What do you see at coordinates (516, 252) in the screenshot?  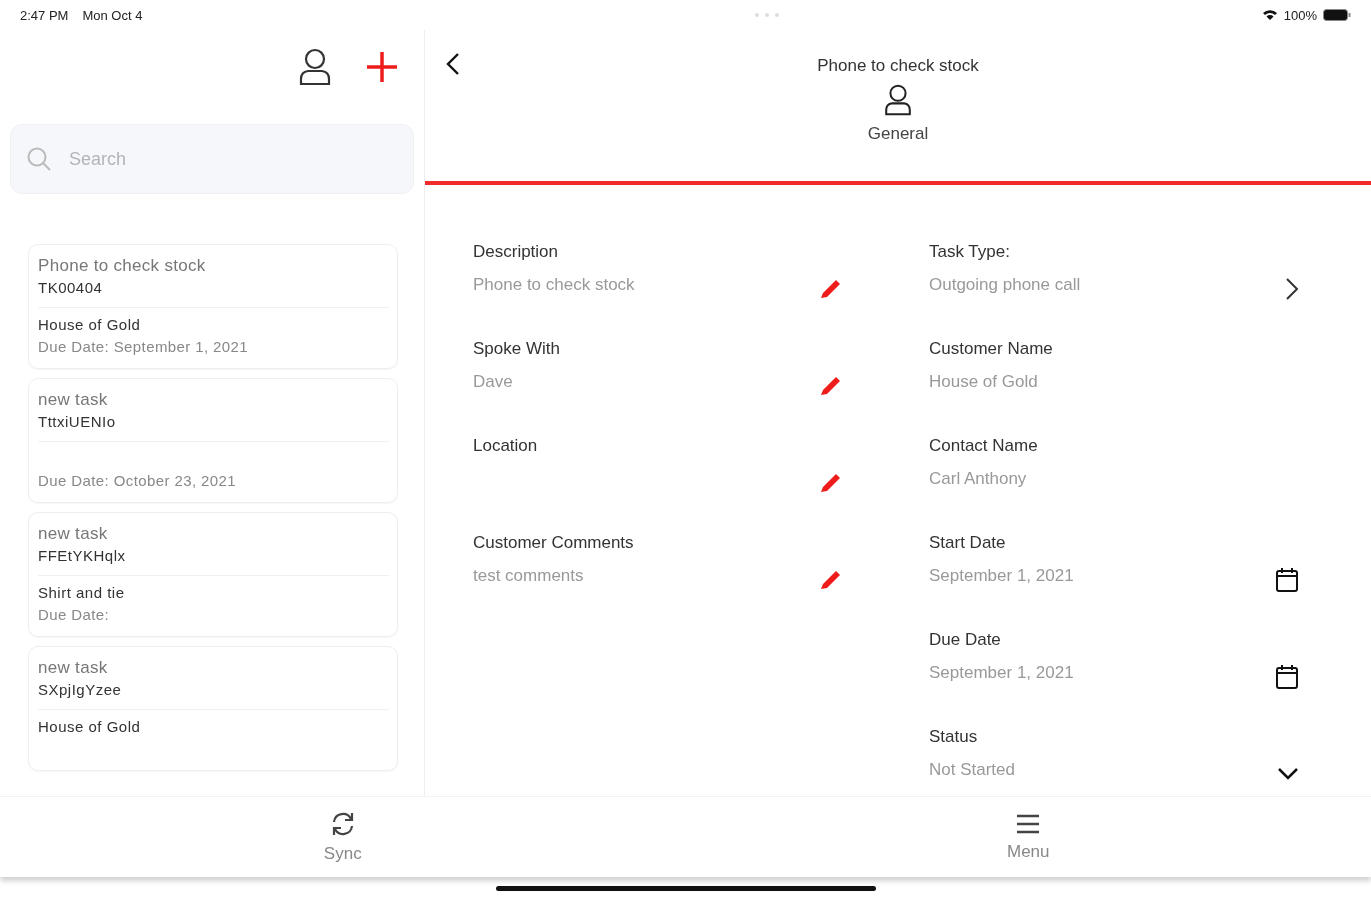 I see `field-label: Description` at bounding box center [516, 252].